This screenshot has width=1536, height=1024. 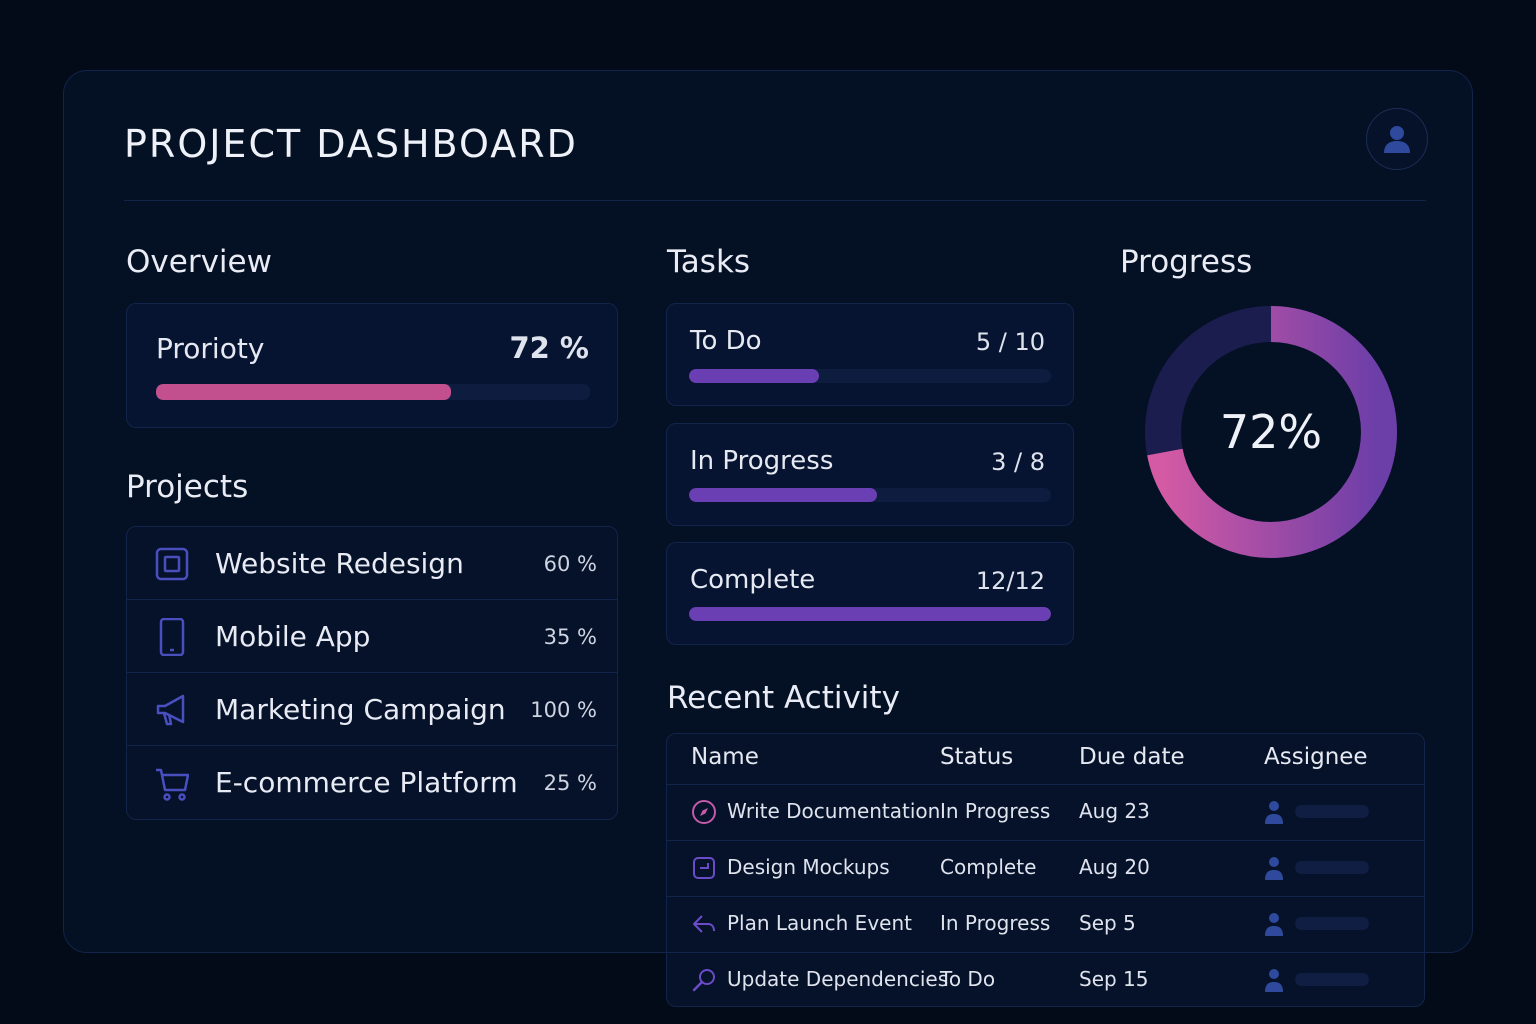 What do you see at coordinates (976, 757) in the screenshot?
I see `column-header-status: Status` at bounding box center [976, 757].